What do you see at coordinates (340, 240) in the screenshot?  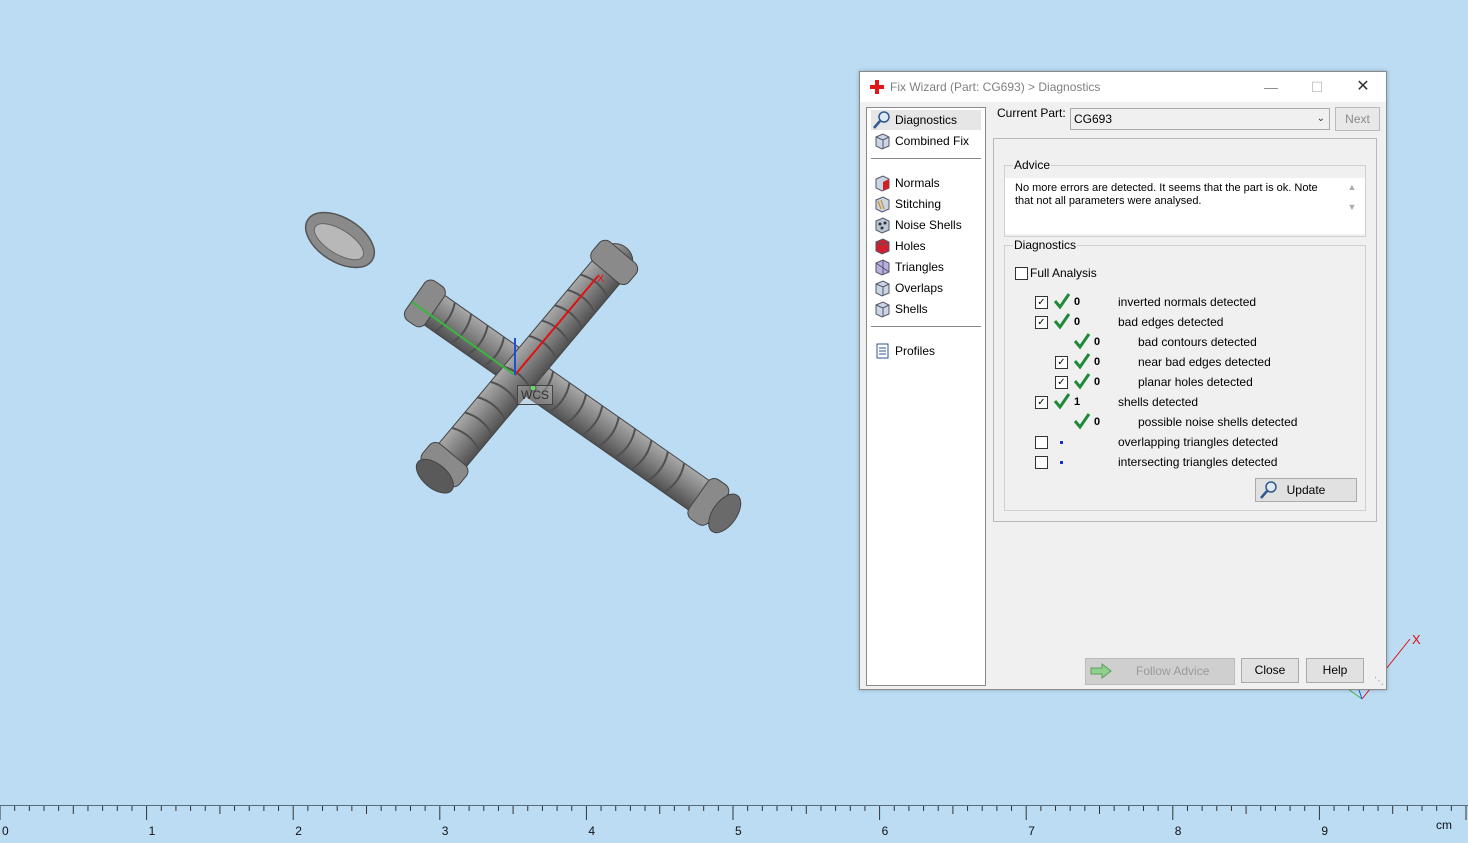 I see `bail-loop` at bounding box center [340, 240].